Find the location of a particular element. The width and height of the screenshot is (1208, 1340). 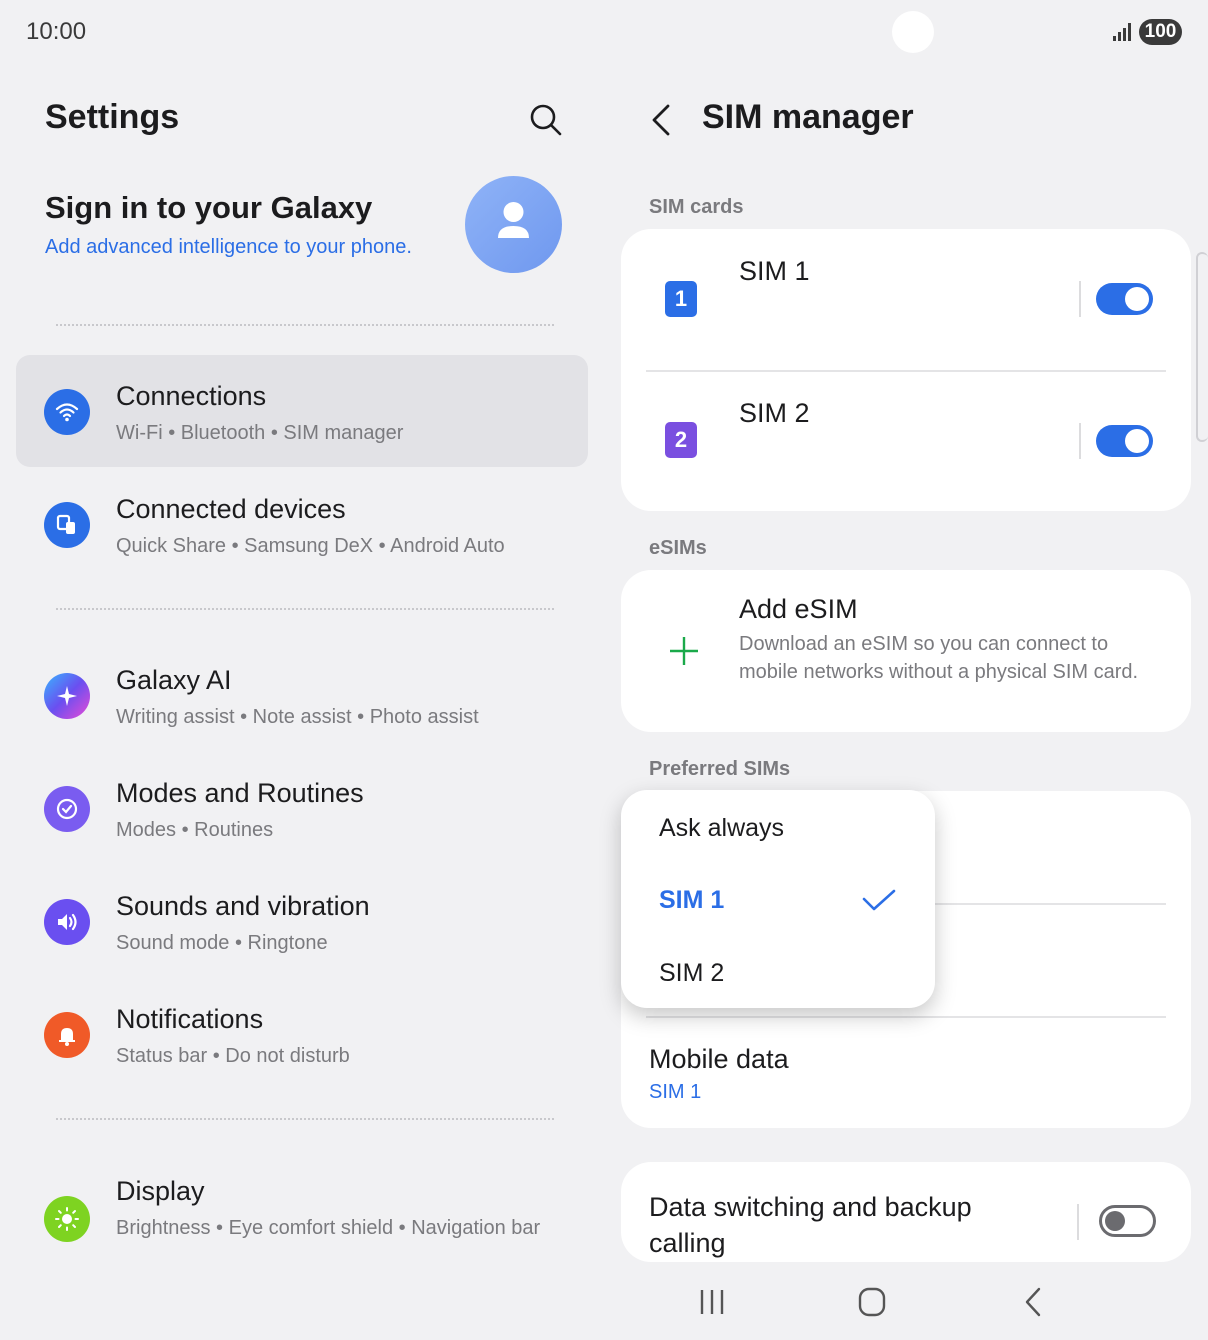

menu-item-title: Modes and Routines is located at coordinates (240, 793).